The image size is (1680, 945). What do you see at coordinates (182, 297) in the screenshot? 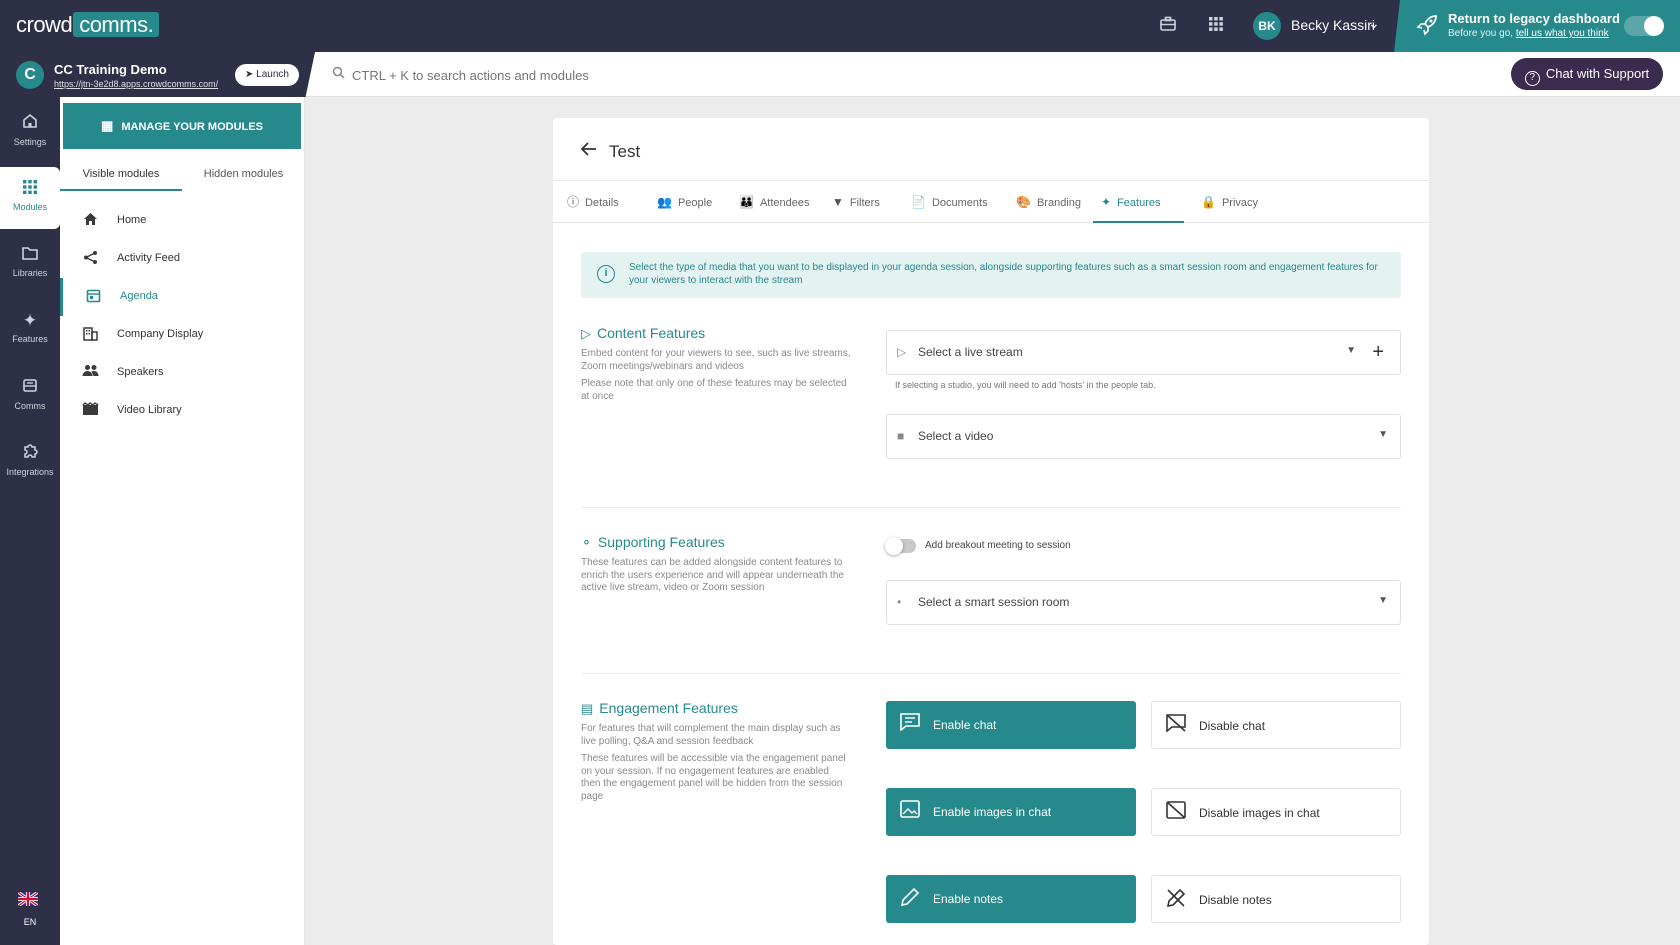
I see `module-item-agenda: Agenda` at bounding box center [182, 297].